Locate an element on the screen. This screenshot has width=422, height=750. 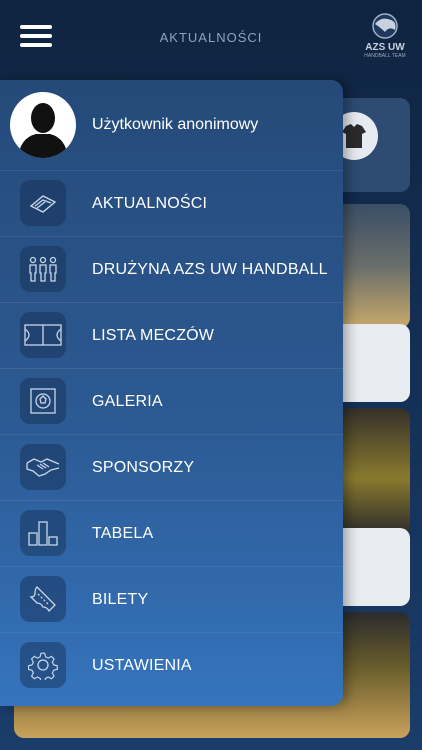
menu-label: SPONSORZY is located at coordinates (143, 467).